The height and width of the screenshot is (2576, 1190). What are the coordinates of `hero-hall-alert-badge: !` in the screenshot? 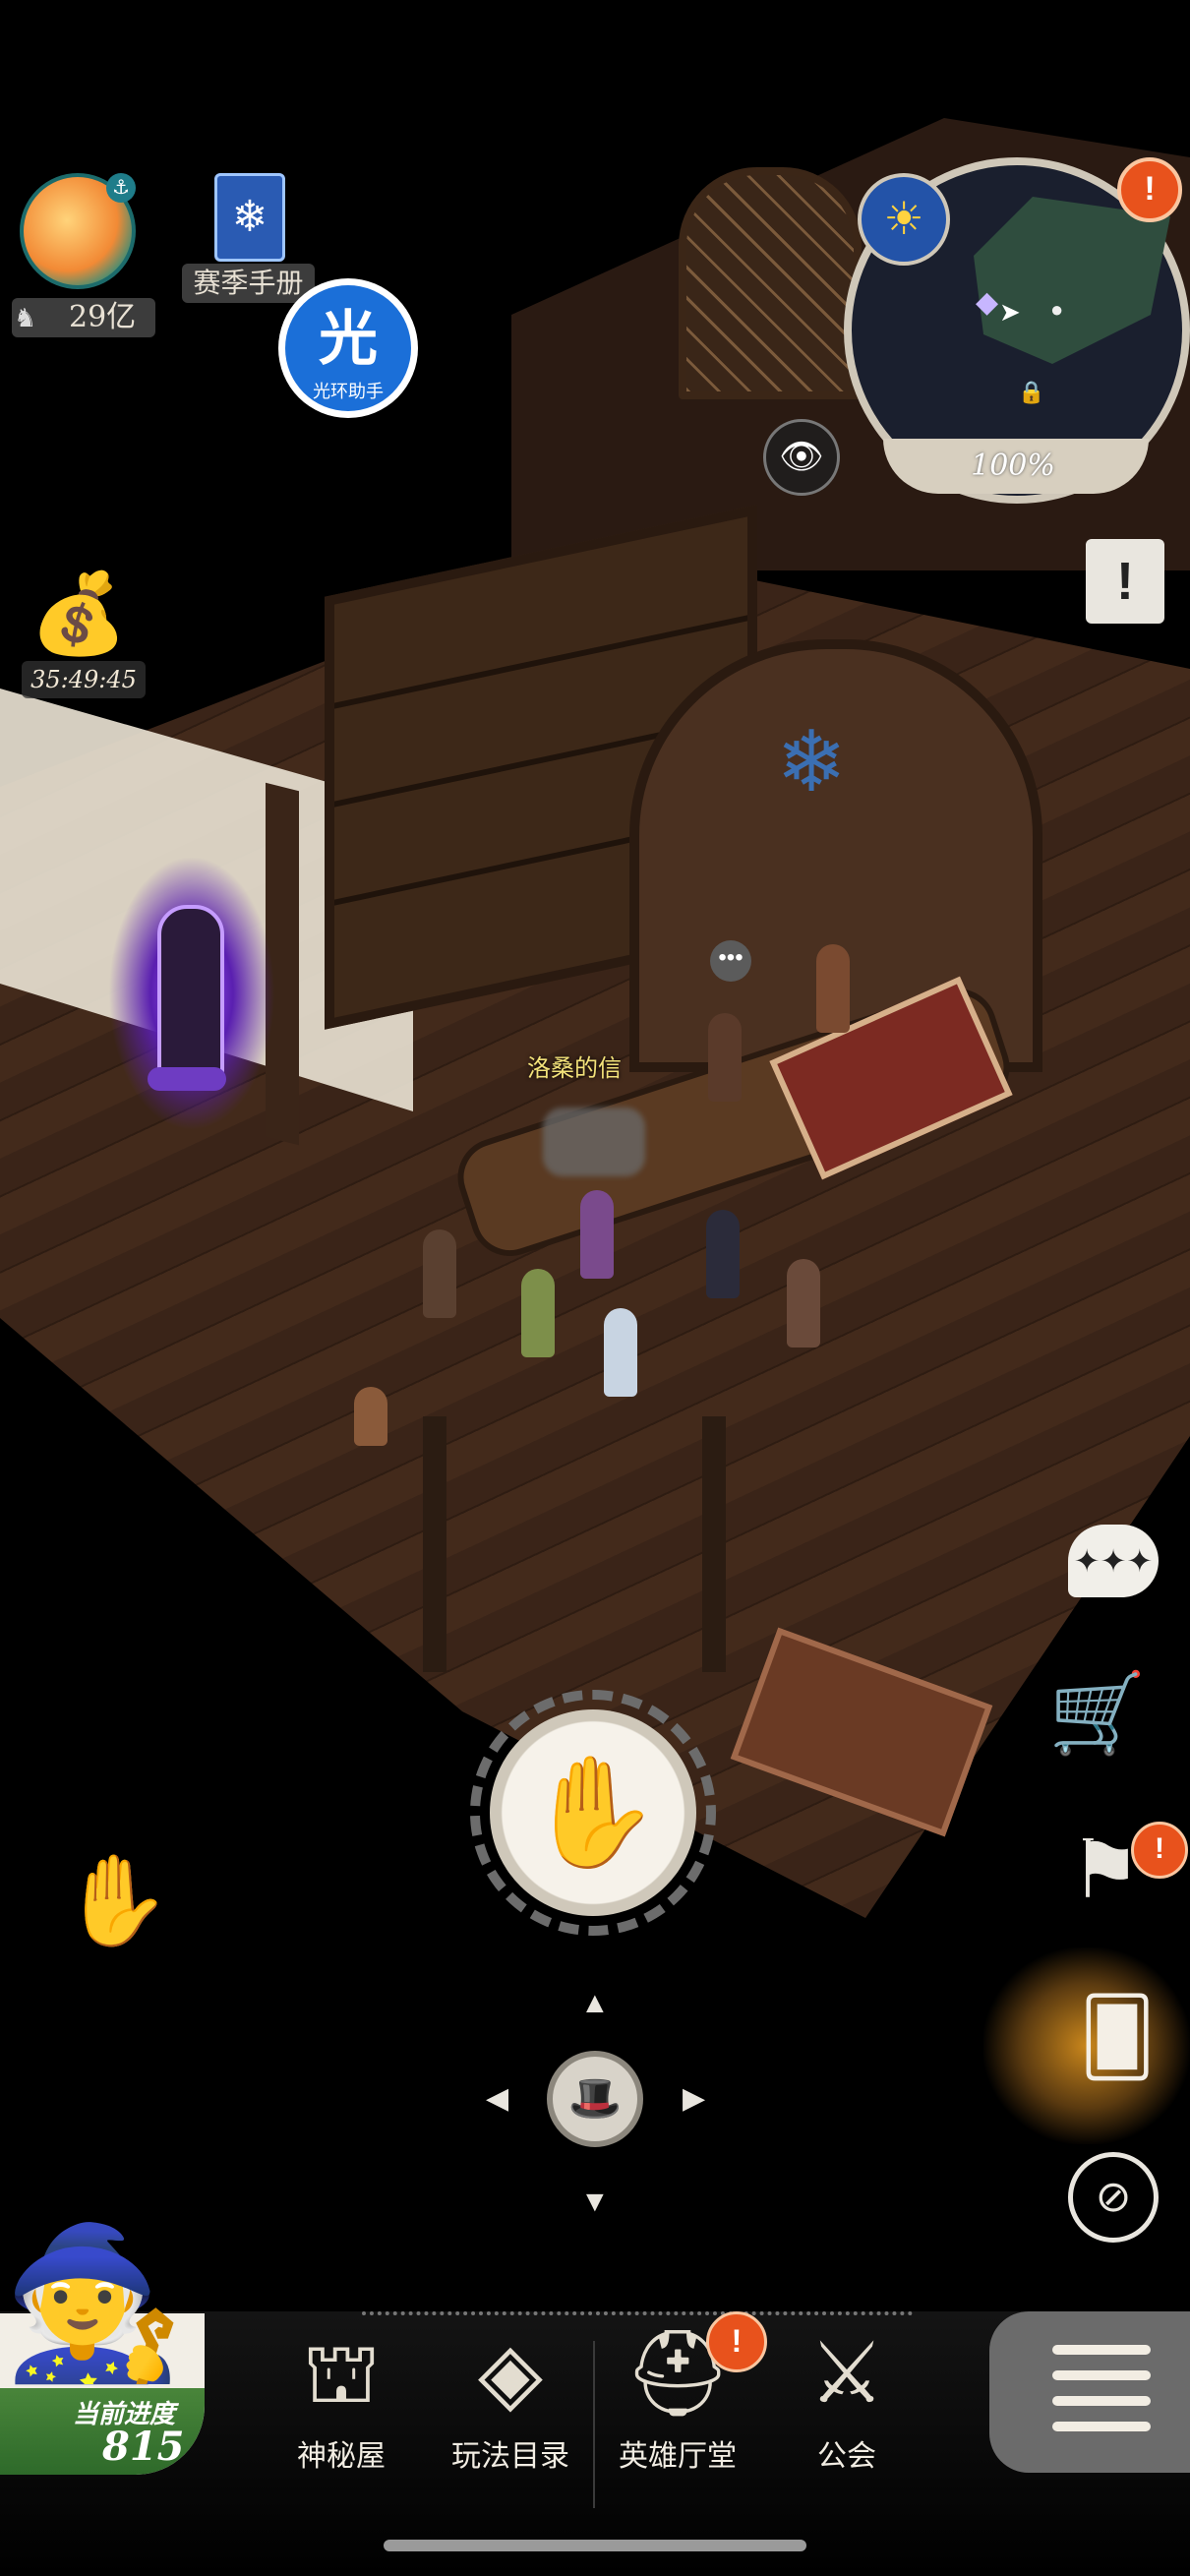 It's located at (736, 2341).